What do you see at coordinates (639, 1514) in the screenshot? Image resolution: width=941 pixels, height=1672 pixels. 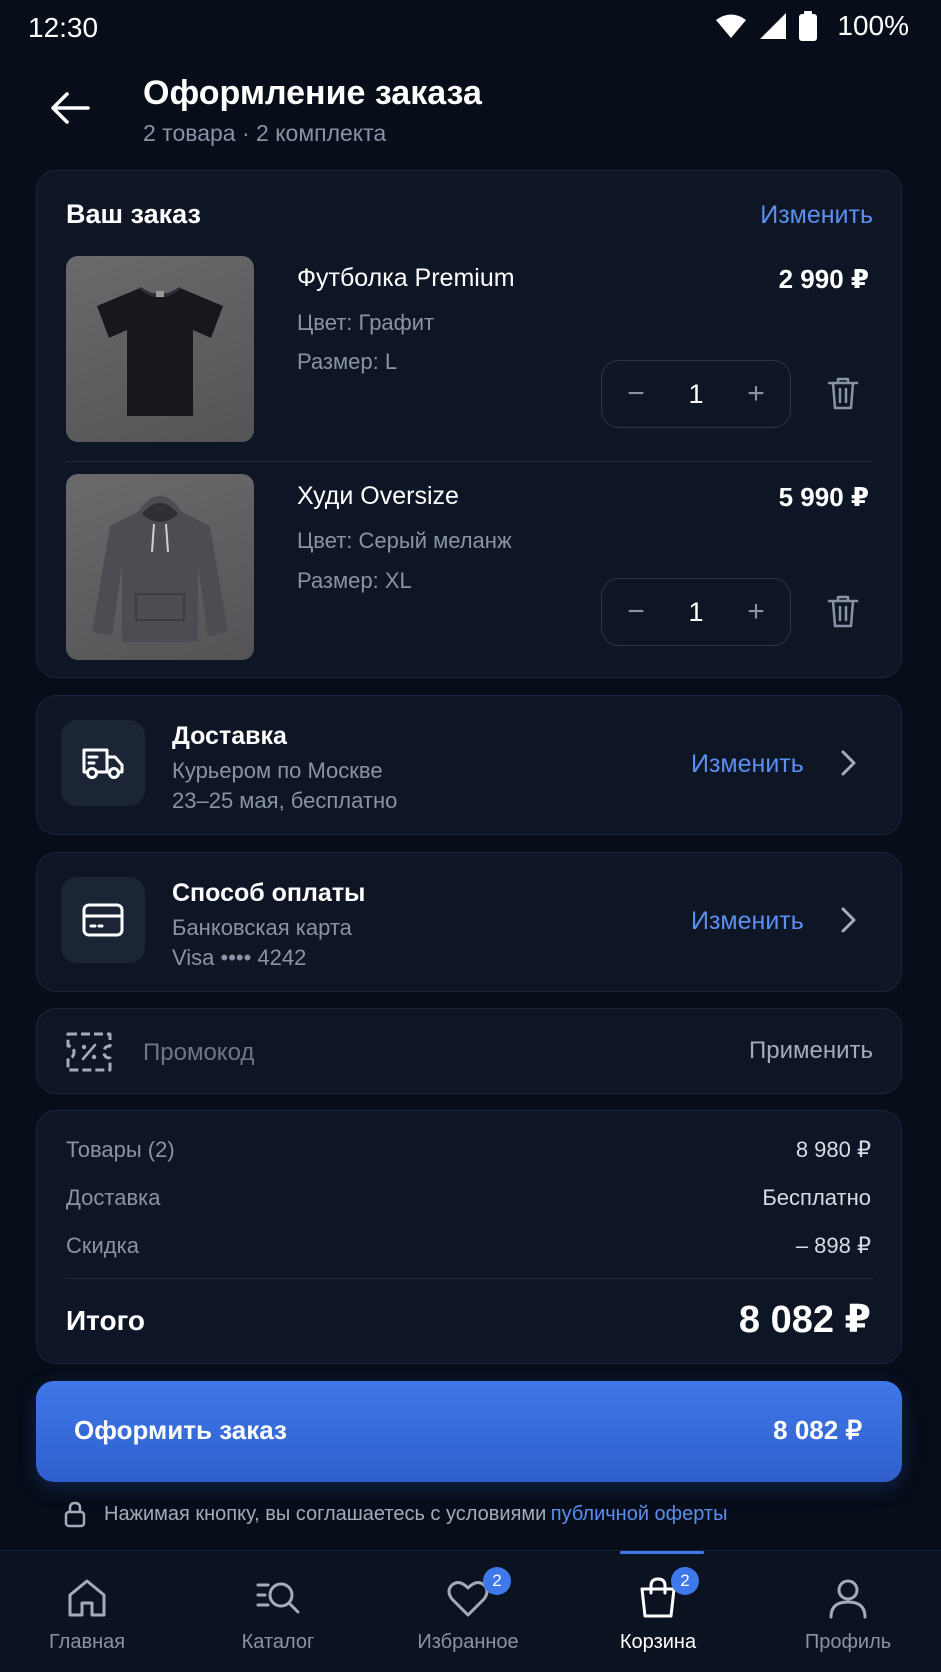 I see `public-offer-link: публичной оферты` at bounding box center [639, 1514].